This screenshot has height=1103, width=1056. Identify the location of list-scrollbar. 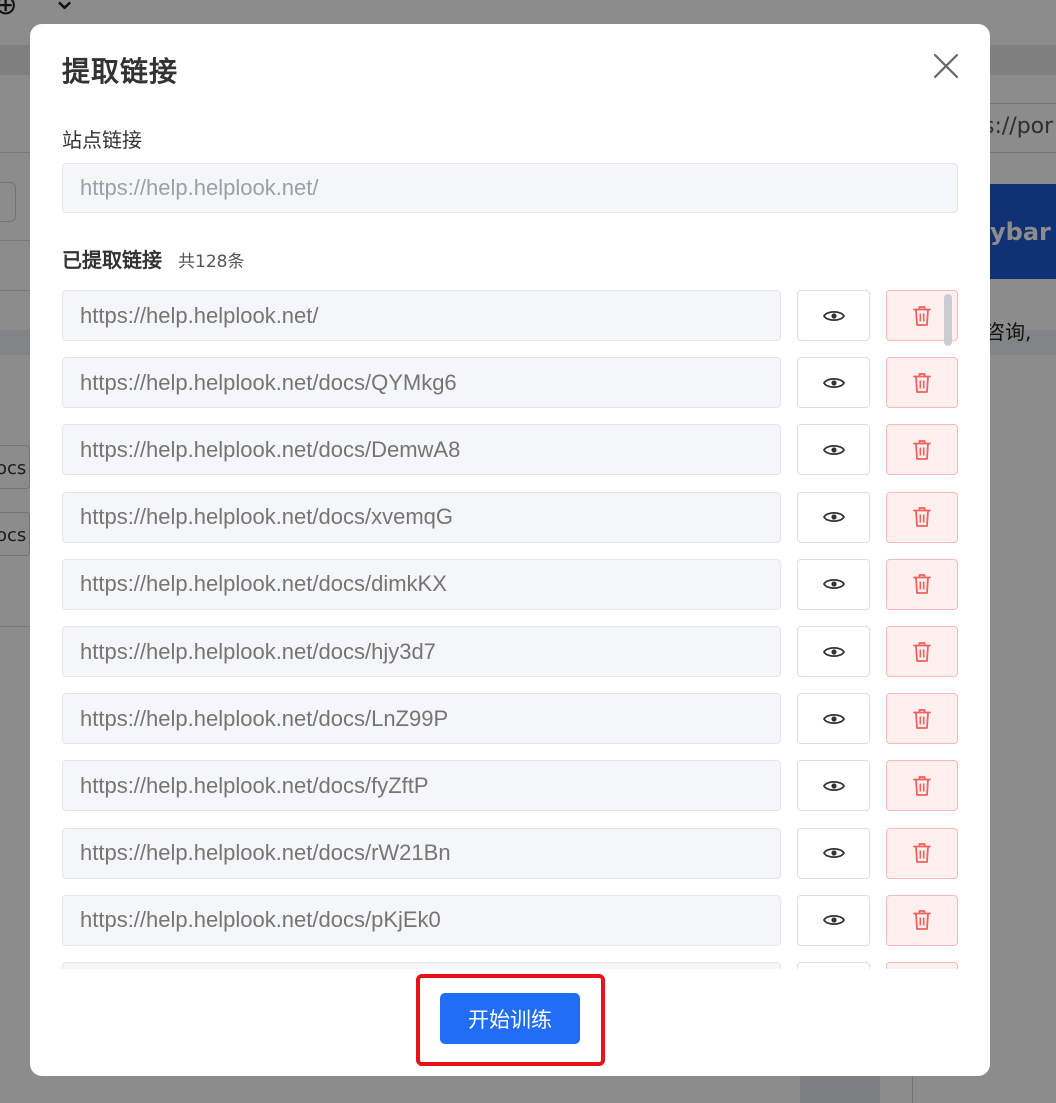
(948, 320).